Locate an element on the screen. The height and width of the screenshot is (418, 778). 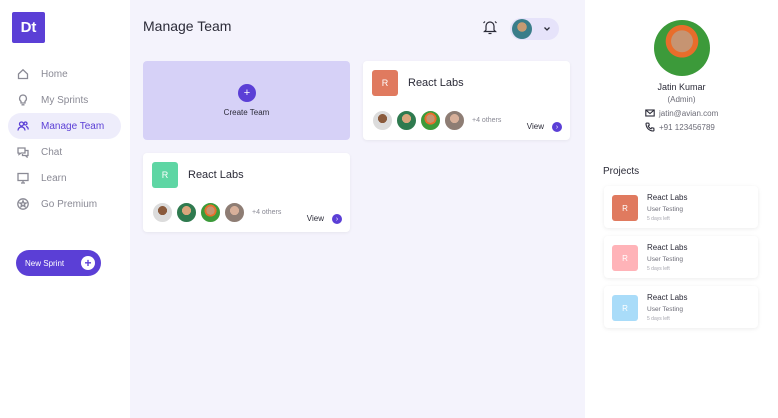
app-logo: Dt is located at coordinates (28, 27).